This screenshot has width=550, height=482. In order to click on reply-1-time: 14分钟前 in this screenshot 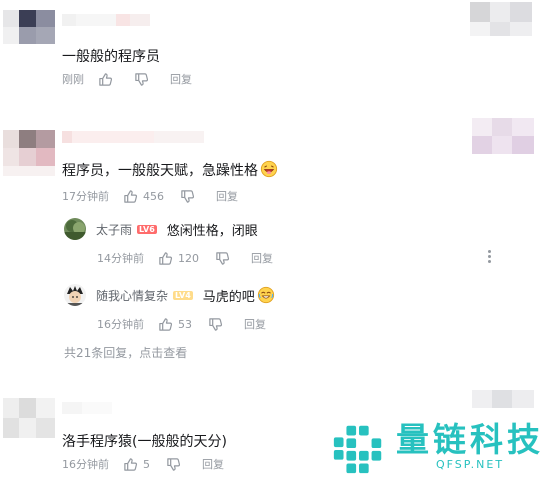, I will do `click(120, 258)`.